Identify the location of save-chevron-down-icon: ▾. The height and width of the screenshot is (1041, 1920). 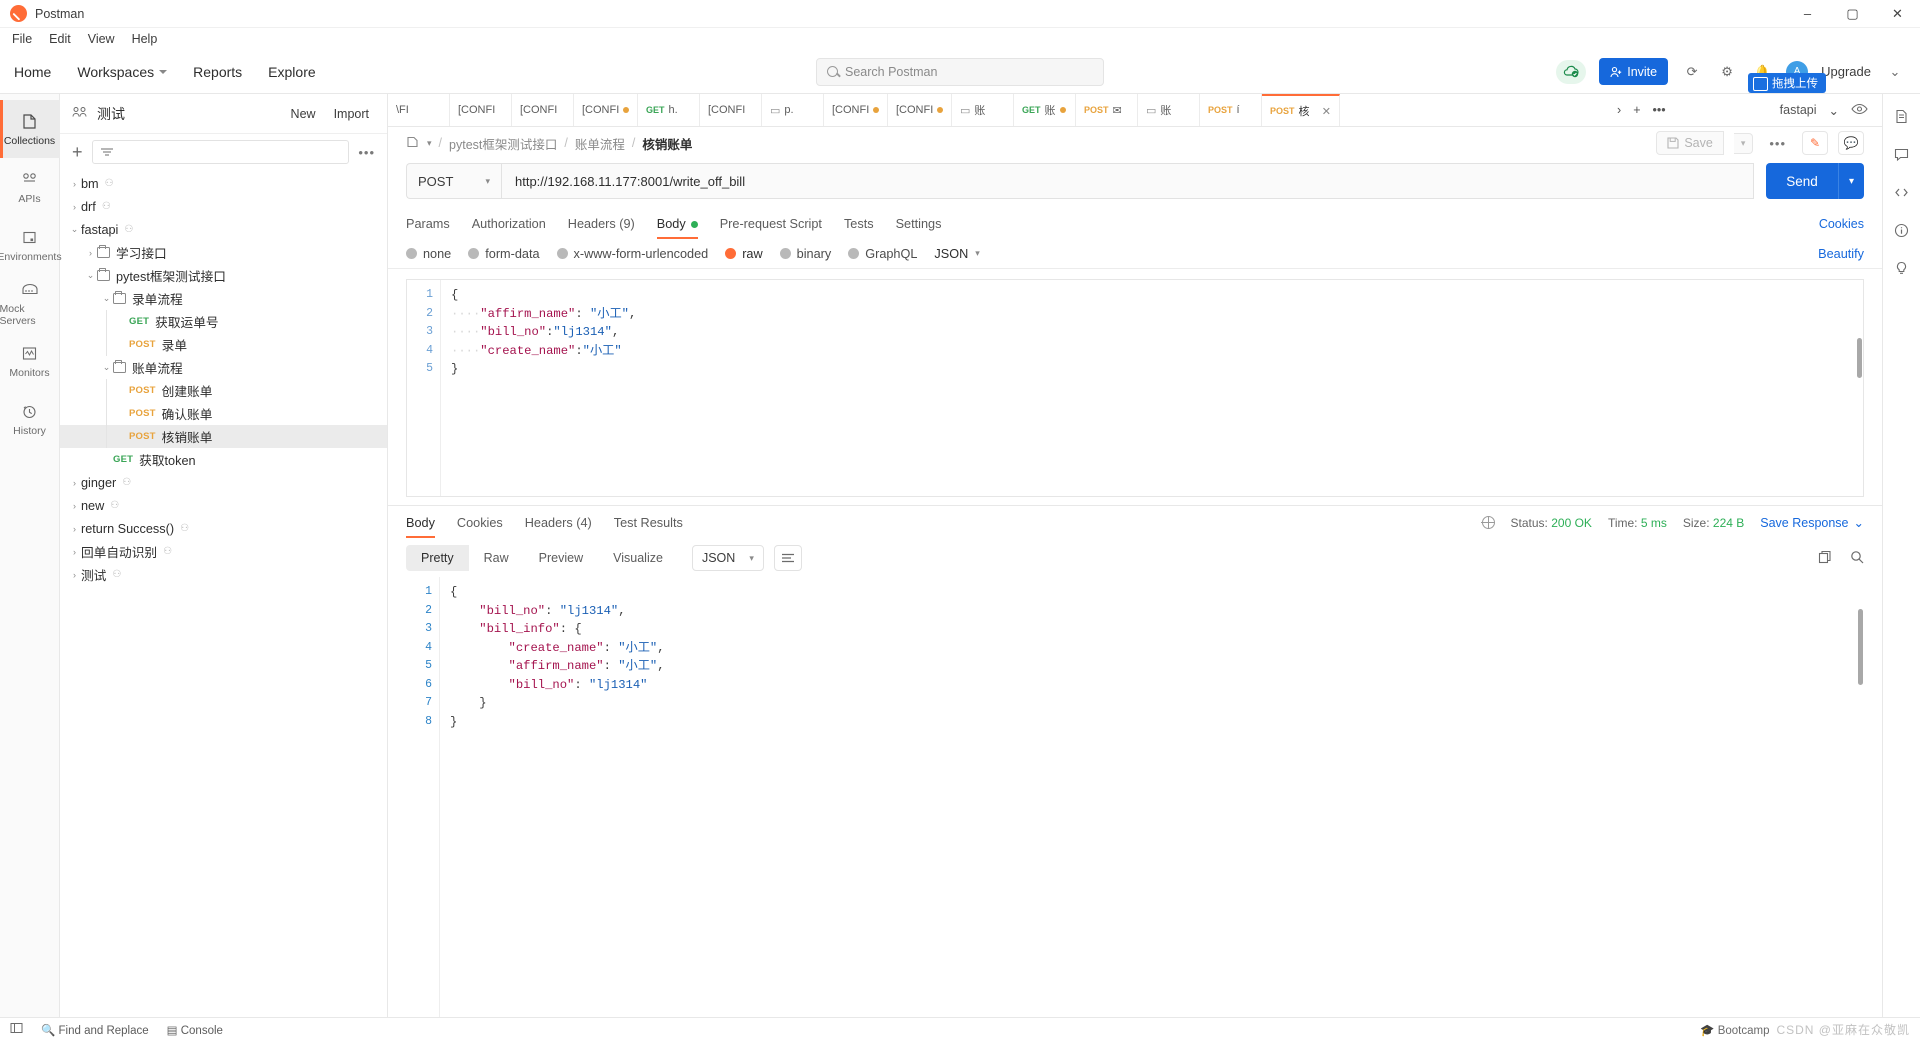
(1743, 143).